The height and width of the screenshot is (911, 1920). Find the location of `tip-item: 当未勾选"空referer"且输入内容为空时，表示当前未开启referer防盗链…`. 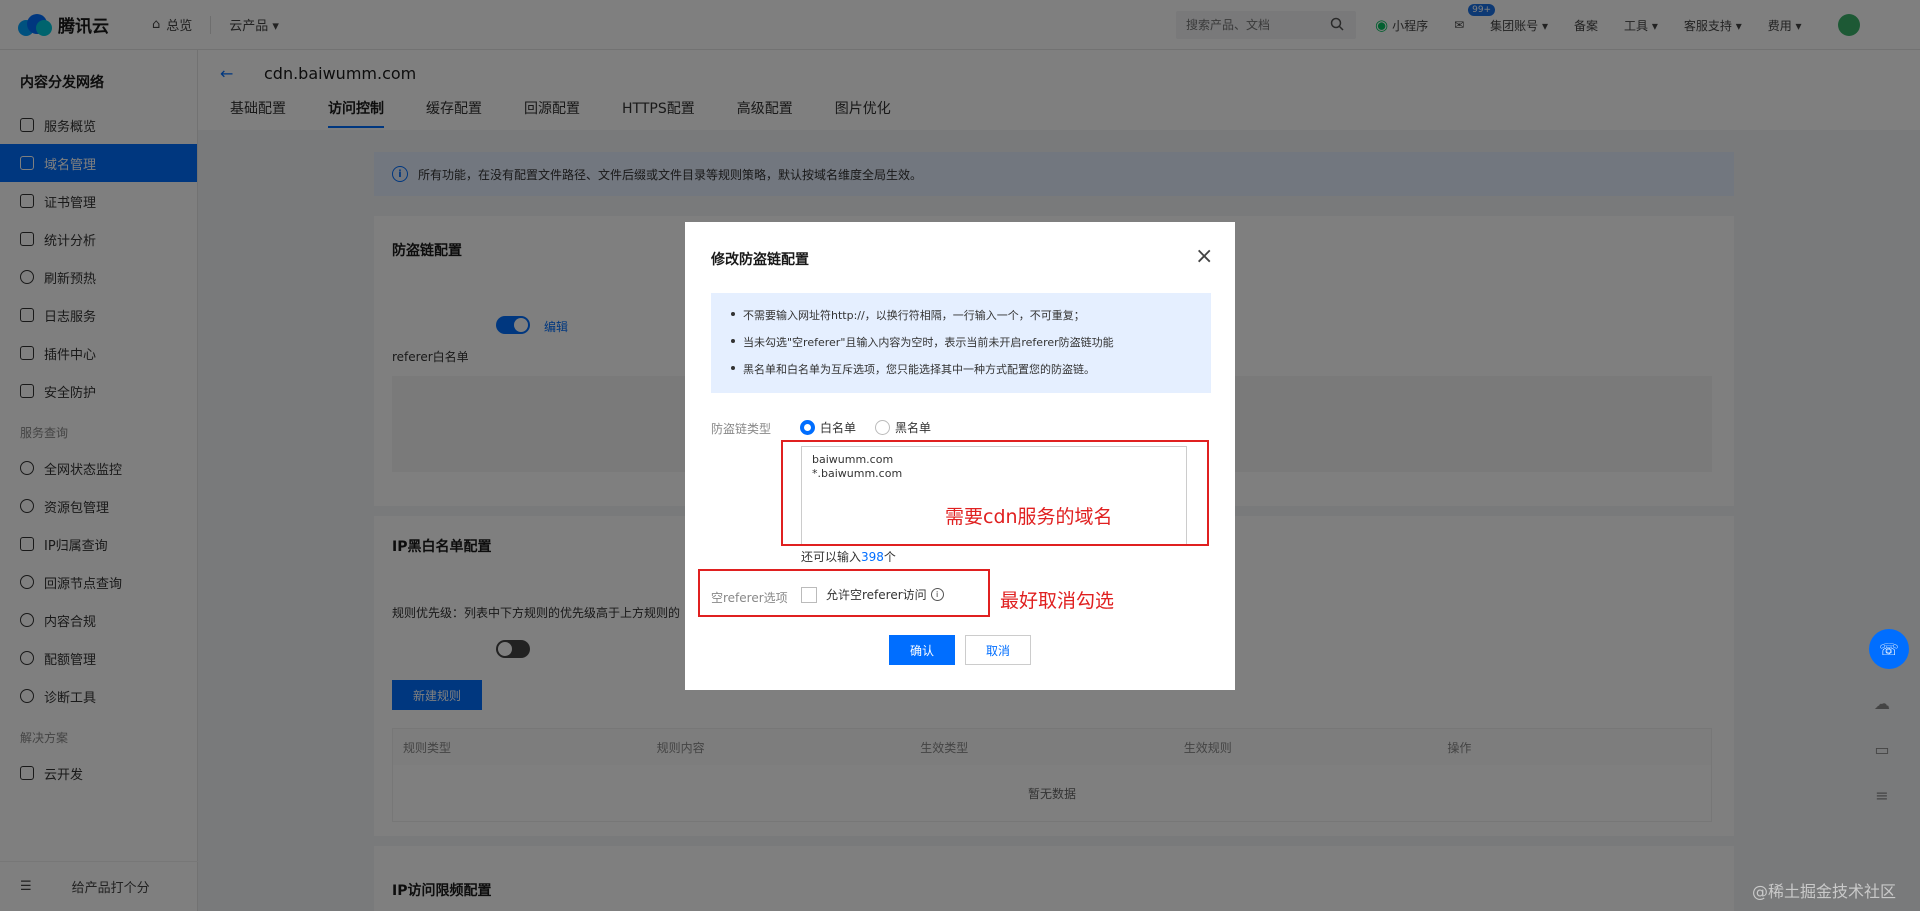

tip-item: 当未勾选"空referer"且输入内容为空时，表示当前未开启referer防盗链… is located at coordinates (971, 347).